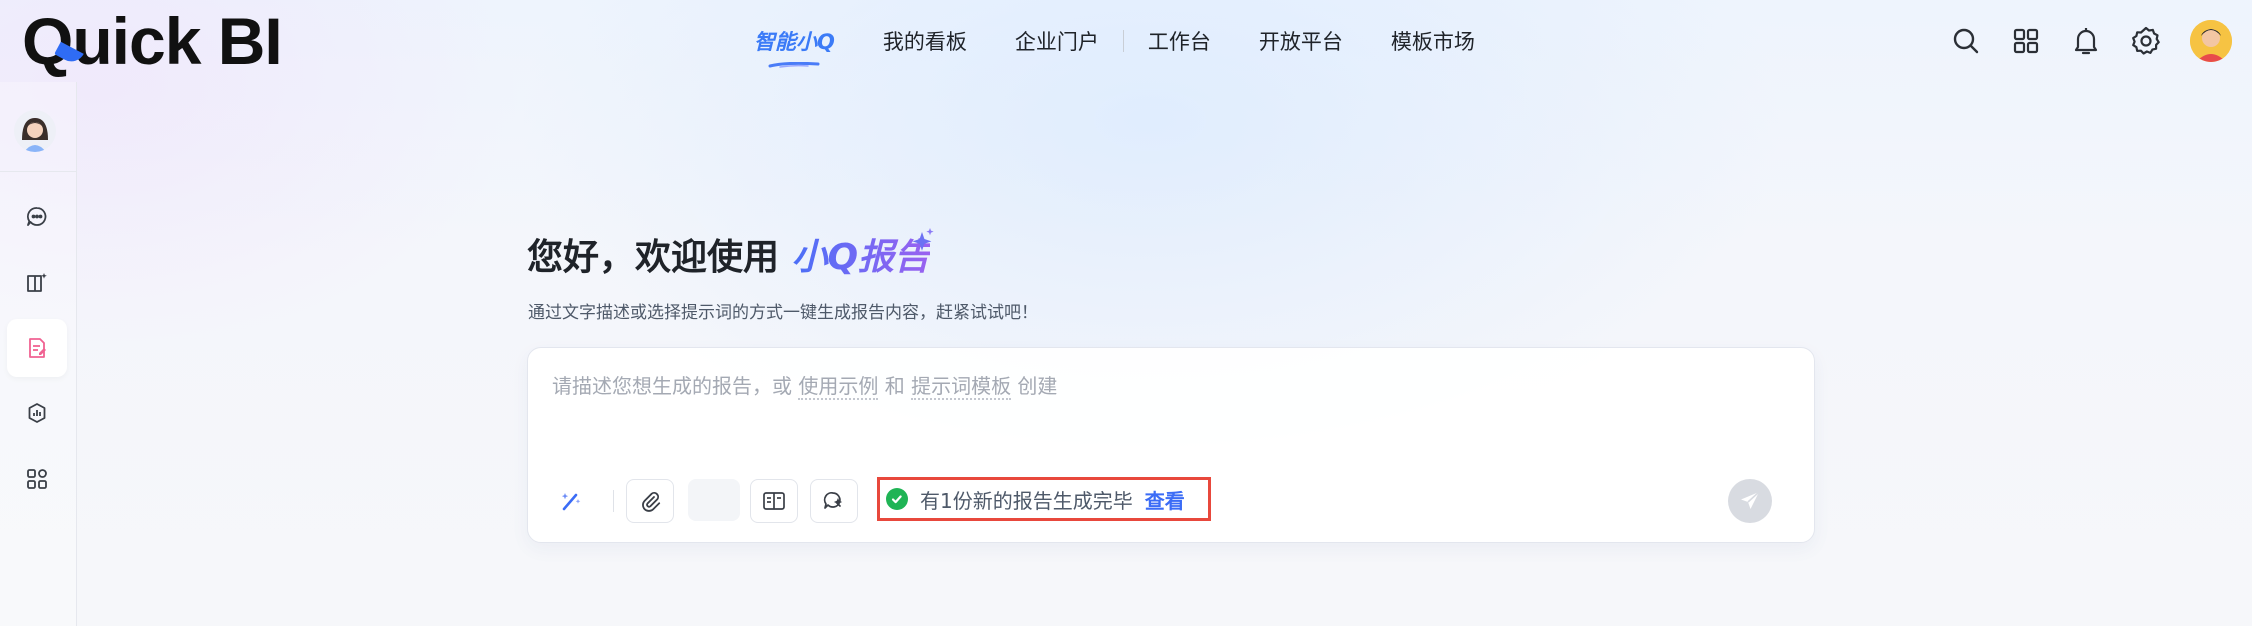  I want to click on nav-tab-label: 企业门户, so click(1056, 42).